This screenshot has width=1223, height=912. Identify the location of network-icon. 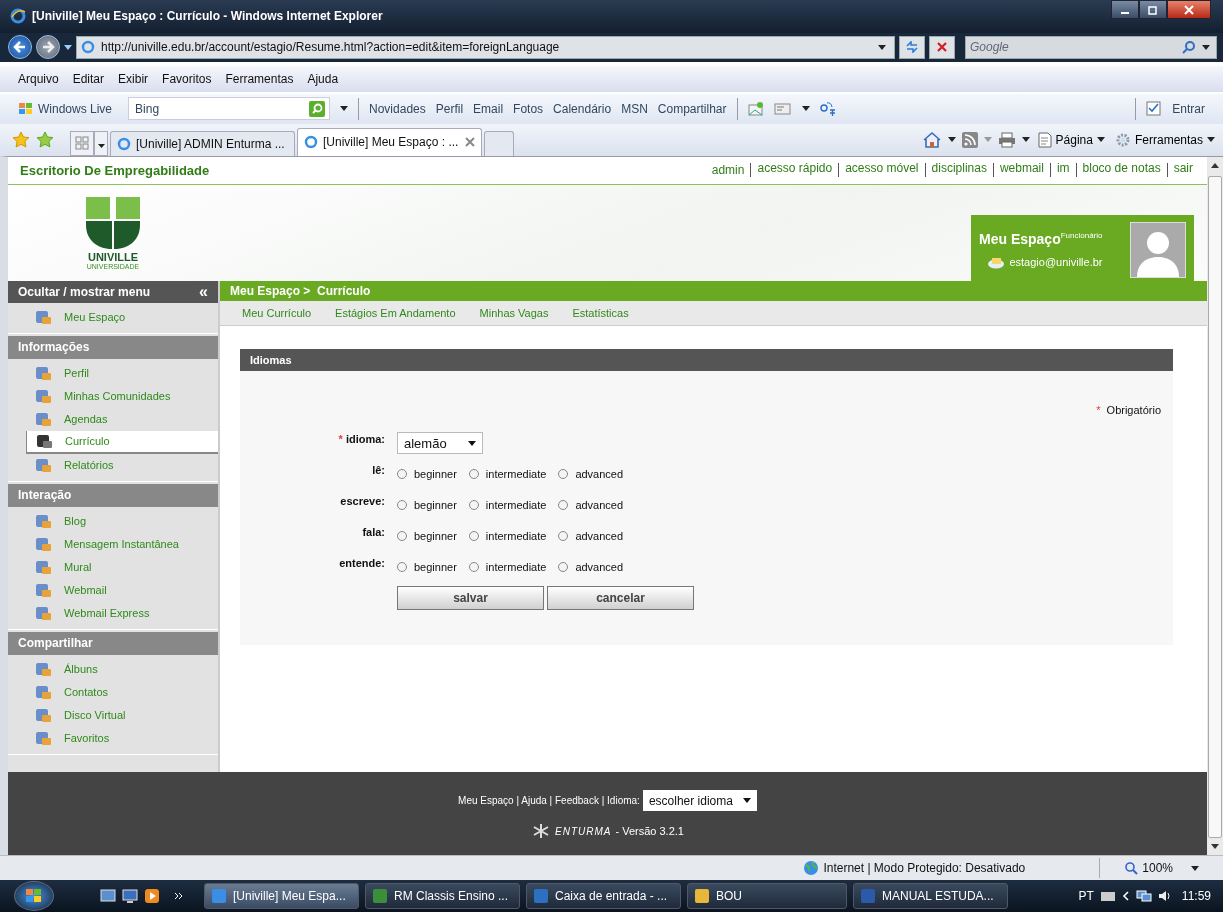
(1143, 896).